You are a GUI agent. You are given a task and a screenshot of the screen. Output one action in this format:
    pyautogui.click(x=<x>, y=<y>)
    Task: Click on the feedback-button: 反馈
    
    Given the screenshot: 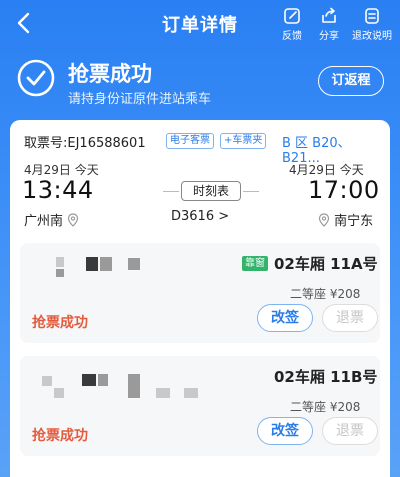 What is the action you would take?
    pyautogui.click(x=292, y=24)
    